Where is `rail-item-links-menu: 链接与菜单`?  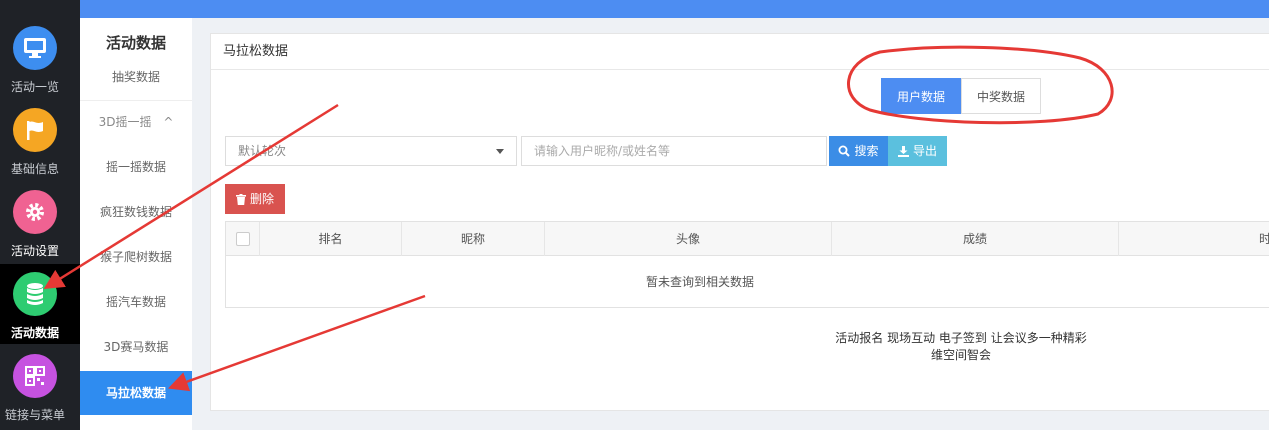 rail-item-links-menu: 链接与菜单 is located at coordinates (40, 386).